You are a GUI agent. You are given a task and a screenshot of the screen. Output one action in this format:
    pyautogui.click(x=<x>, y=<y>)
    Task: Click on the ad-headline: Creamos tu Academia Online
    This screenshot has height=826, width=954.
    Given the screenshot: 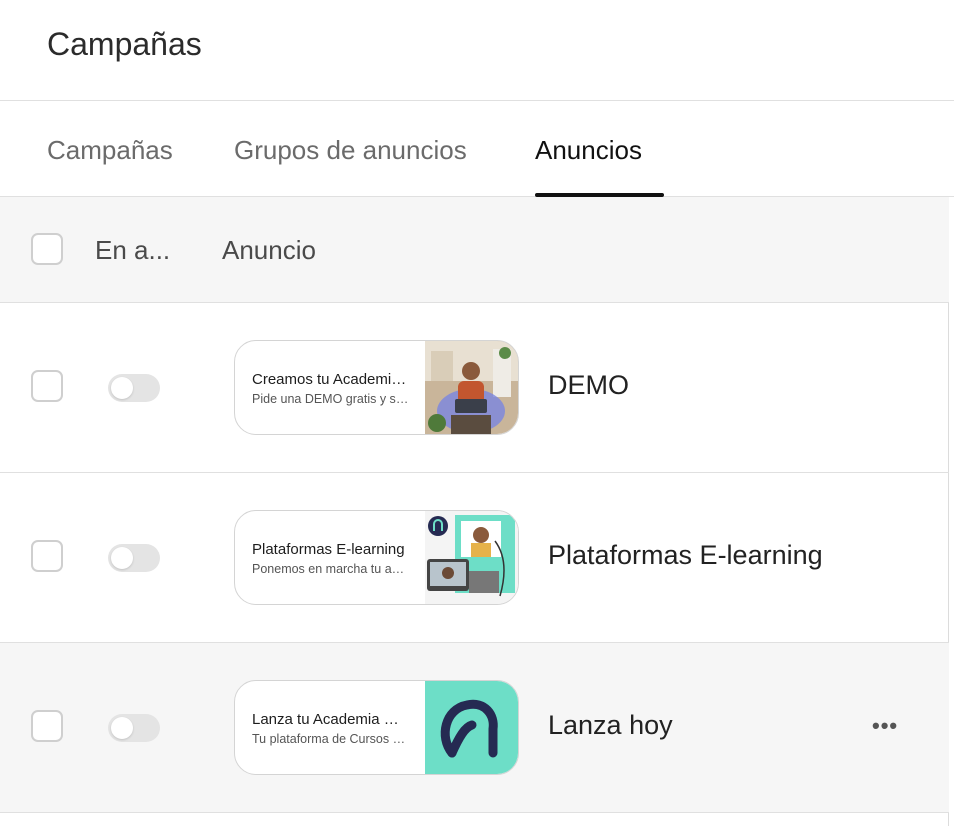 What is the action you would take?
    pyautogui.click(x=331, y=379)
    